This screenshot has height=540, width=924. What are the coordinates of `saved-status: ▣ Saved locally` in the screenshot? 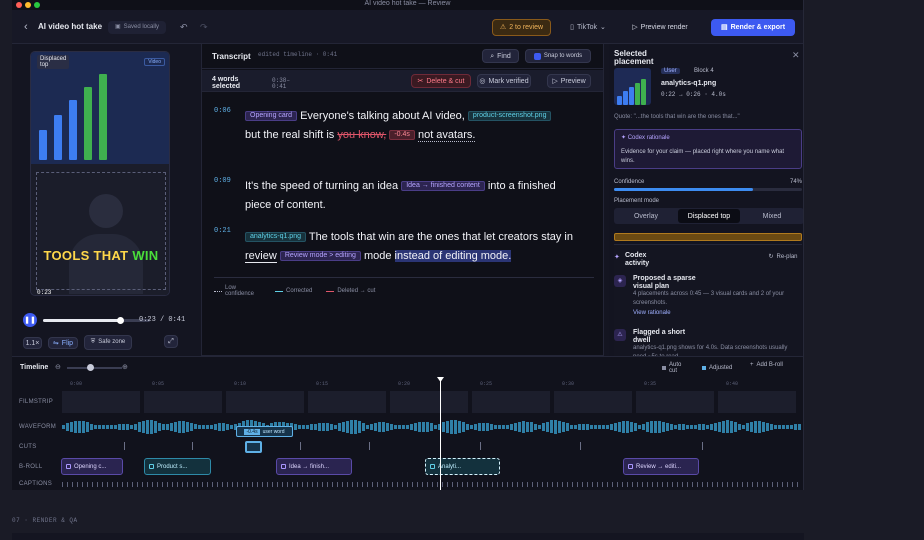 It's located at (137, 27).